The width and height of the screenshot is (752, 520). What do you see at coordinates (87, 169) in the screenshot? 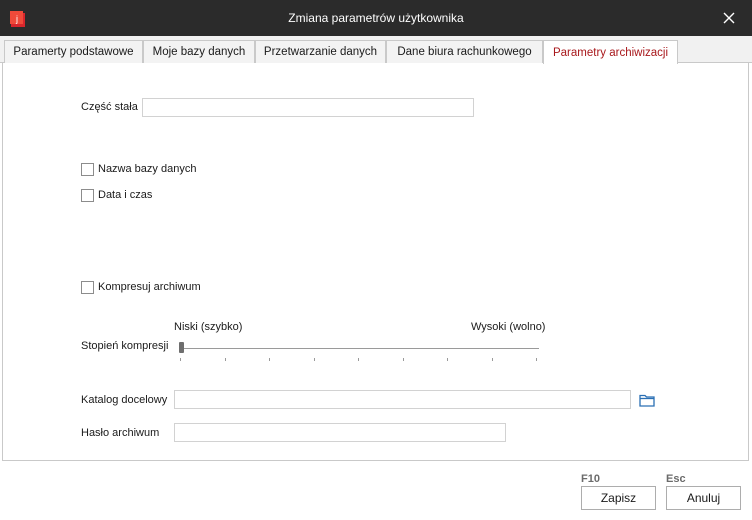
I see `db-name-checkbox` at bounding box center [87, 169].